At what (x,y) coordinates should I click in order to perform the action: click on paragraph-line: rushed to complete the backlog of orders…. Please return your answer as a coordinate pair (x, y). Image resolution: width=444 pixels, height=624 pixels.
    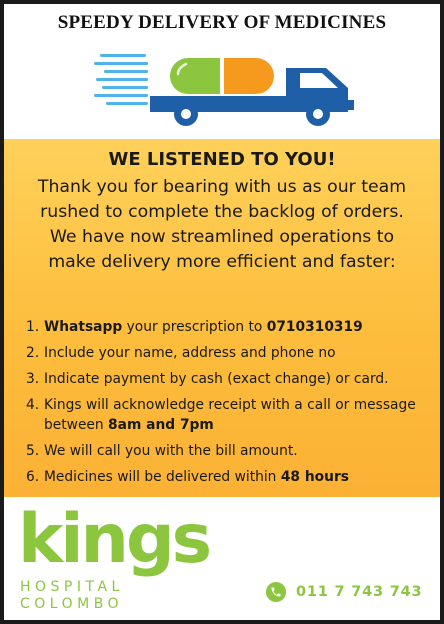
    Looking at the image, I should click on (222, 212).